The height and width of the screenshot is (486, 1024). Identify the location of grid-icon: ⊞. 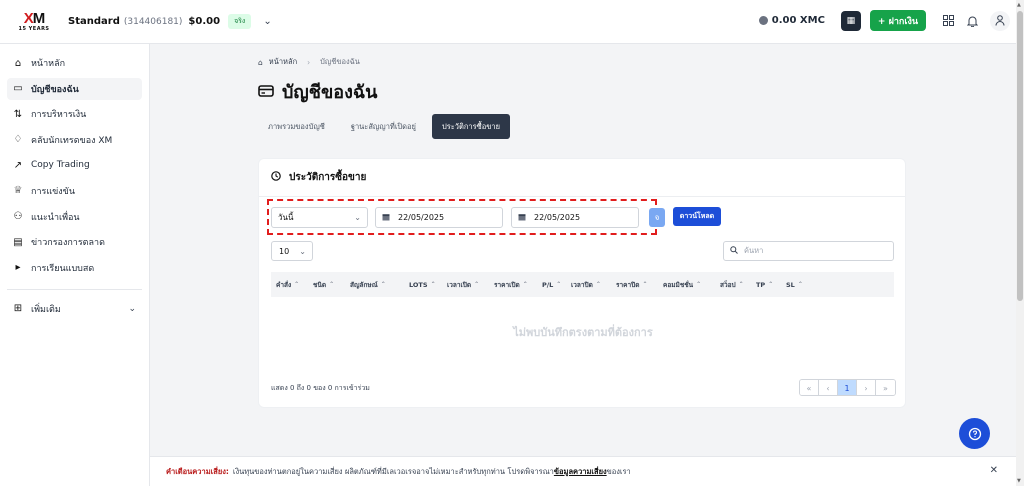
(18, 309).